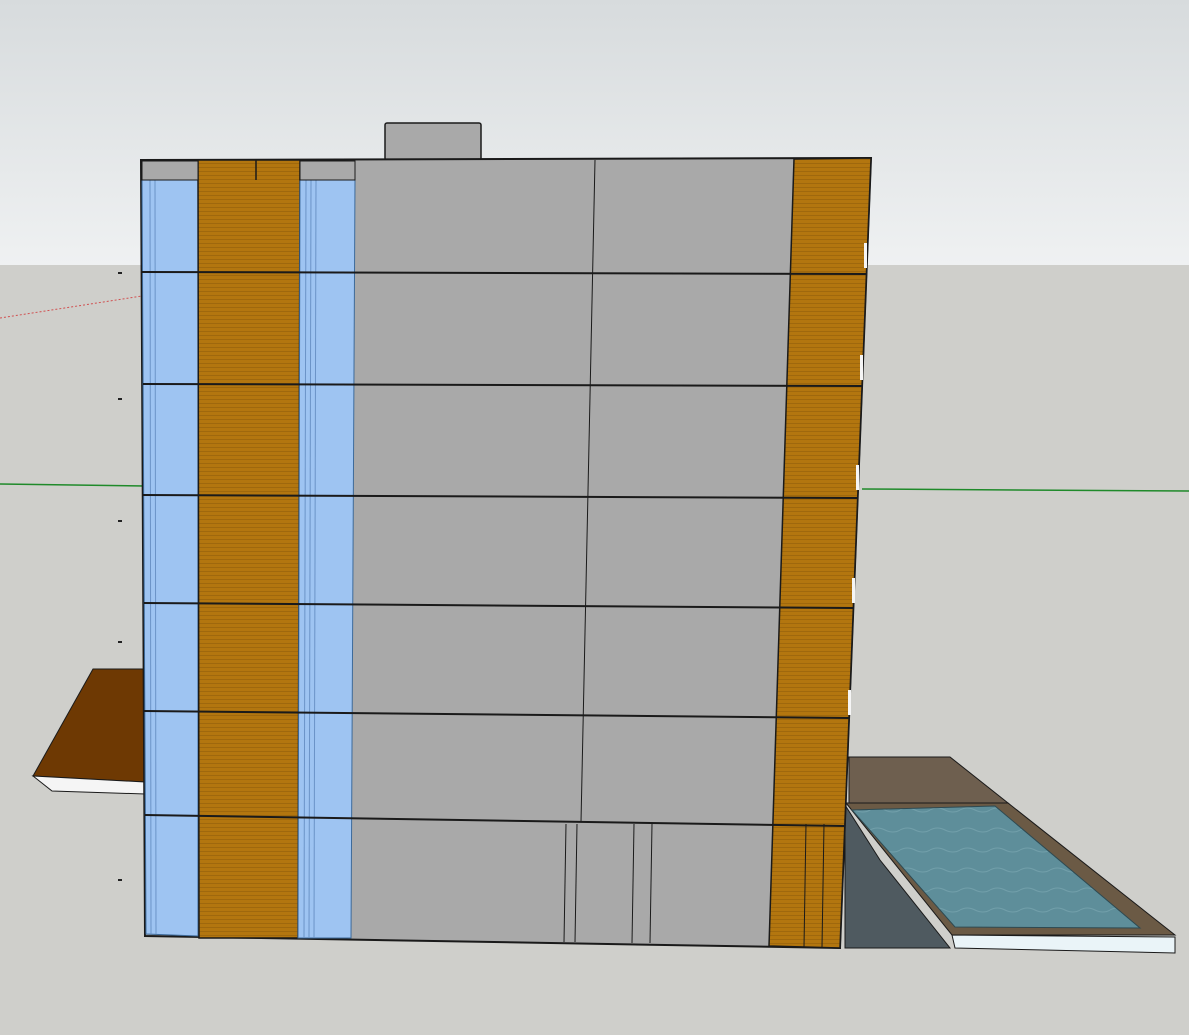  Describe the element at coordinates (249, 549) in the screenshot. I see `wood-column-left` at that location.